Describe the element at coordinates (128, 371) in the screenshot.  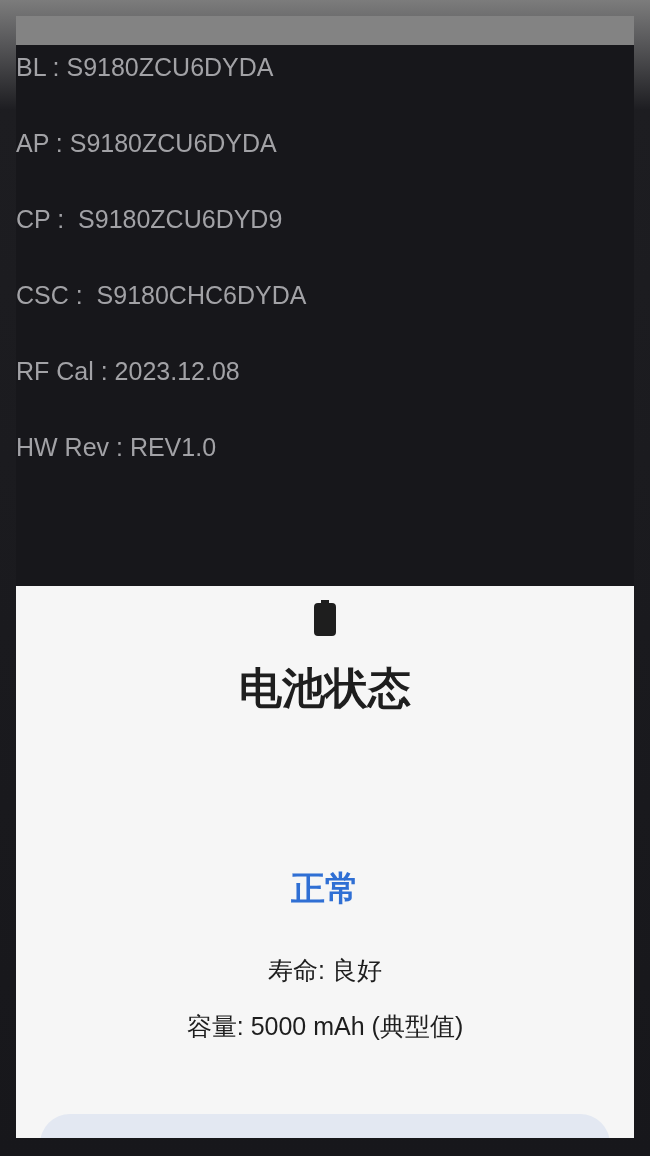
I see `info-line: RF Cal : 2023.12.08` at that location.